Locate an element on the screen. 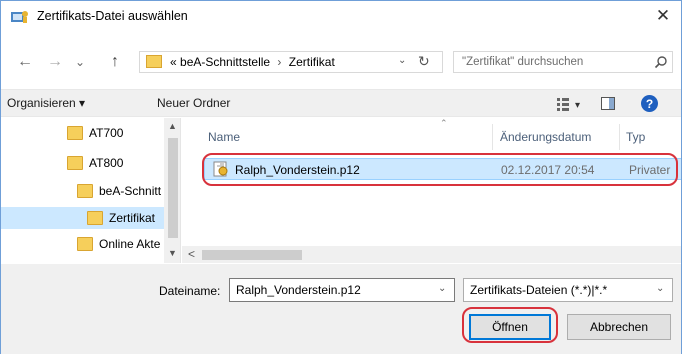 This screenshot has width=682, height=354. tree-item-label: AT800 is located at coordinates (106, 163).